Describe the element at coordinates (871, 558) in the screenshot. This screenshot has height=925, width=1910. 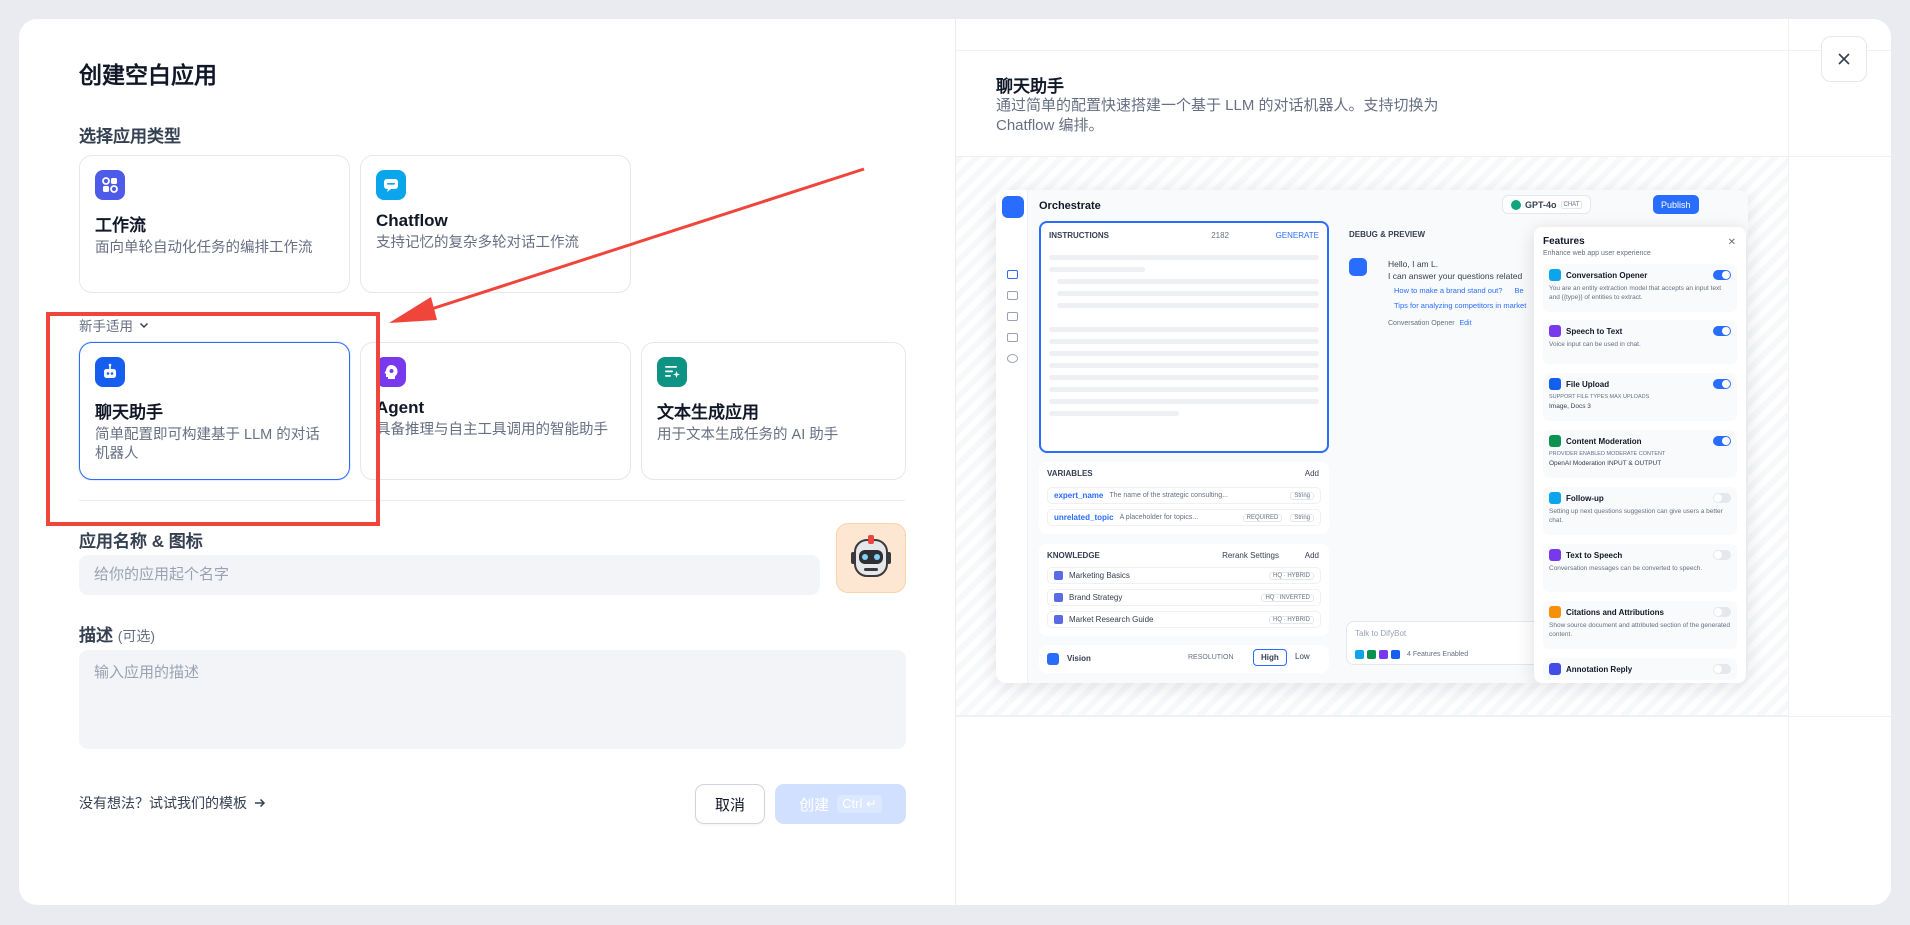
I see `app-icon-picker` at that location.